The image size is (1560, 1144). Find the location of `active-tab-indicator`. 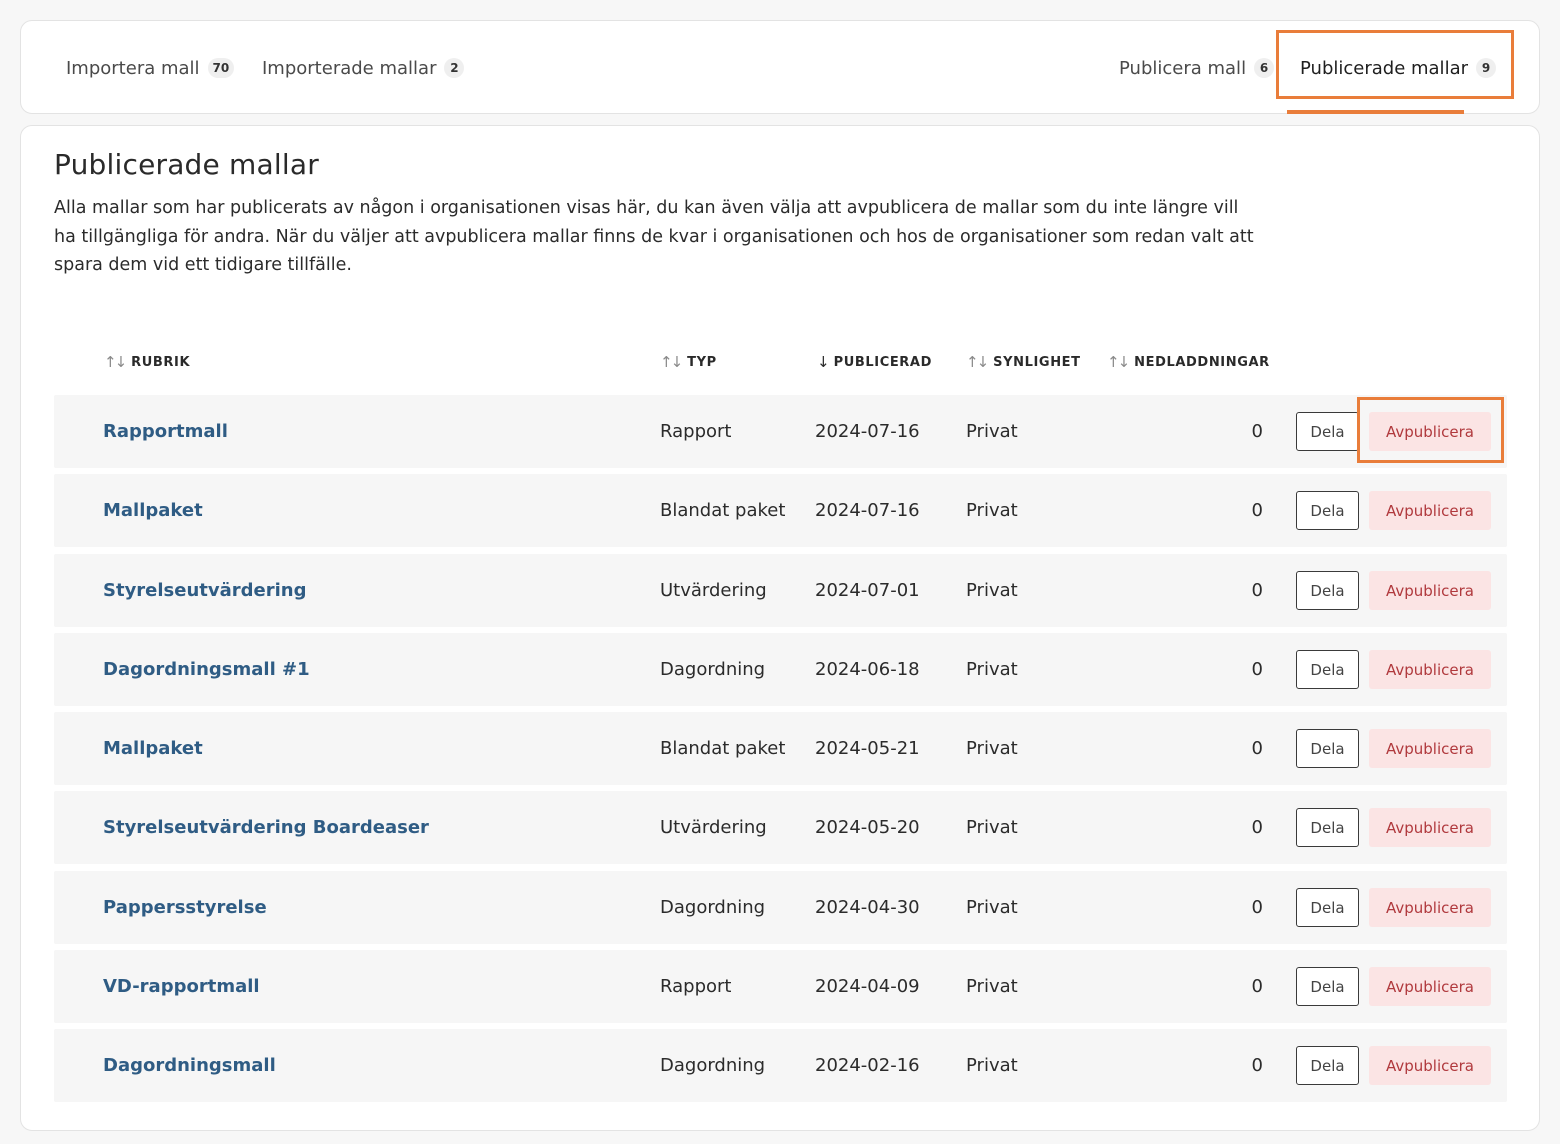

active-tab-indicator is located at coordinates (1375, 112).